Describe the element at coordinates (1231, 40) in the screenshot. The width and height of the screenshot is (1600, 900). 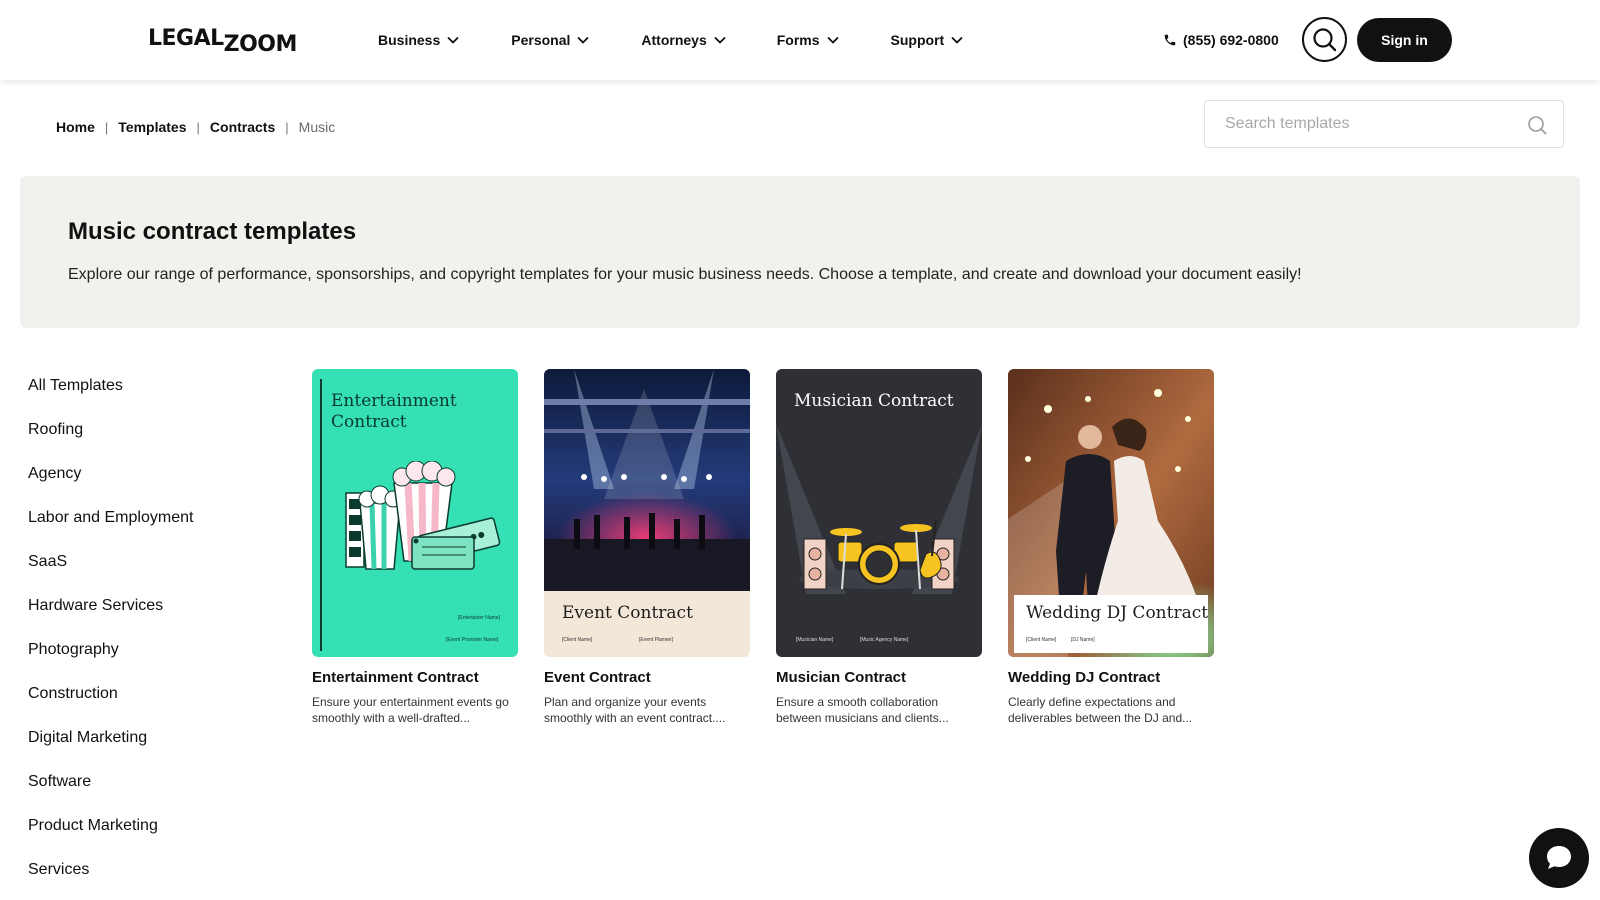
I see `phone-number: (855) 692-0800` at that location.